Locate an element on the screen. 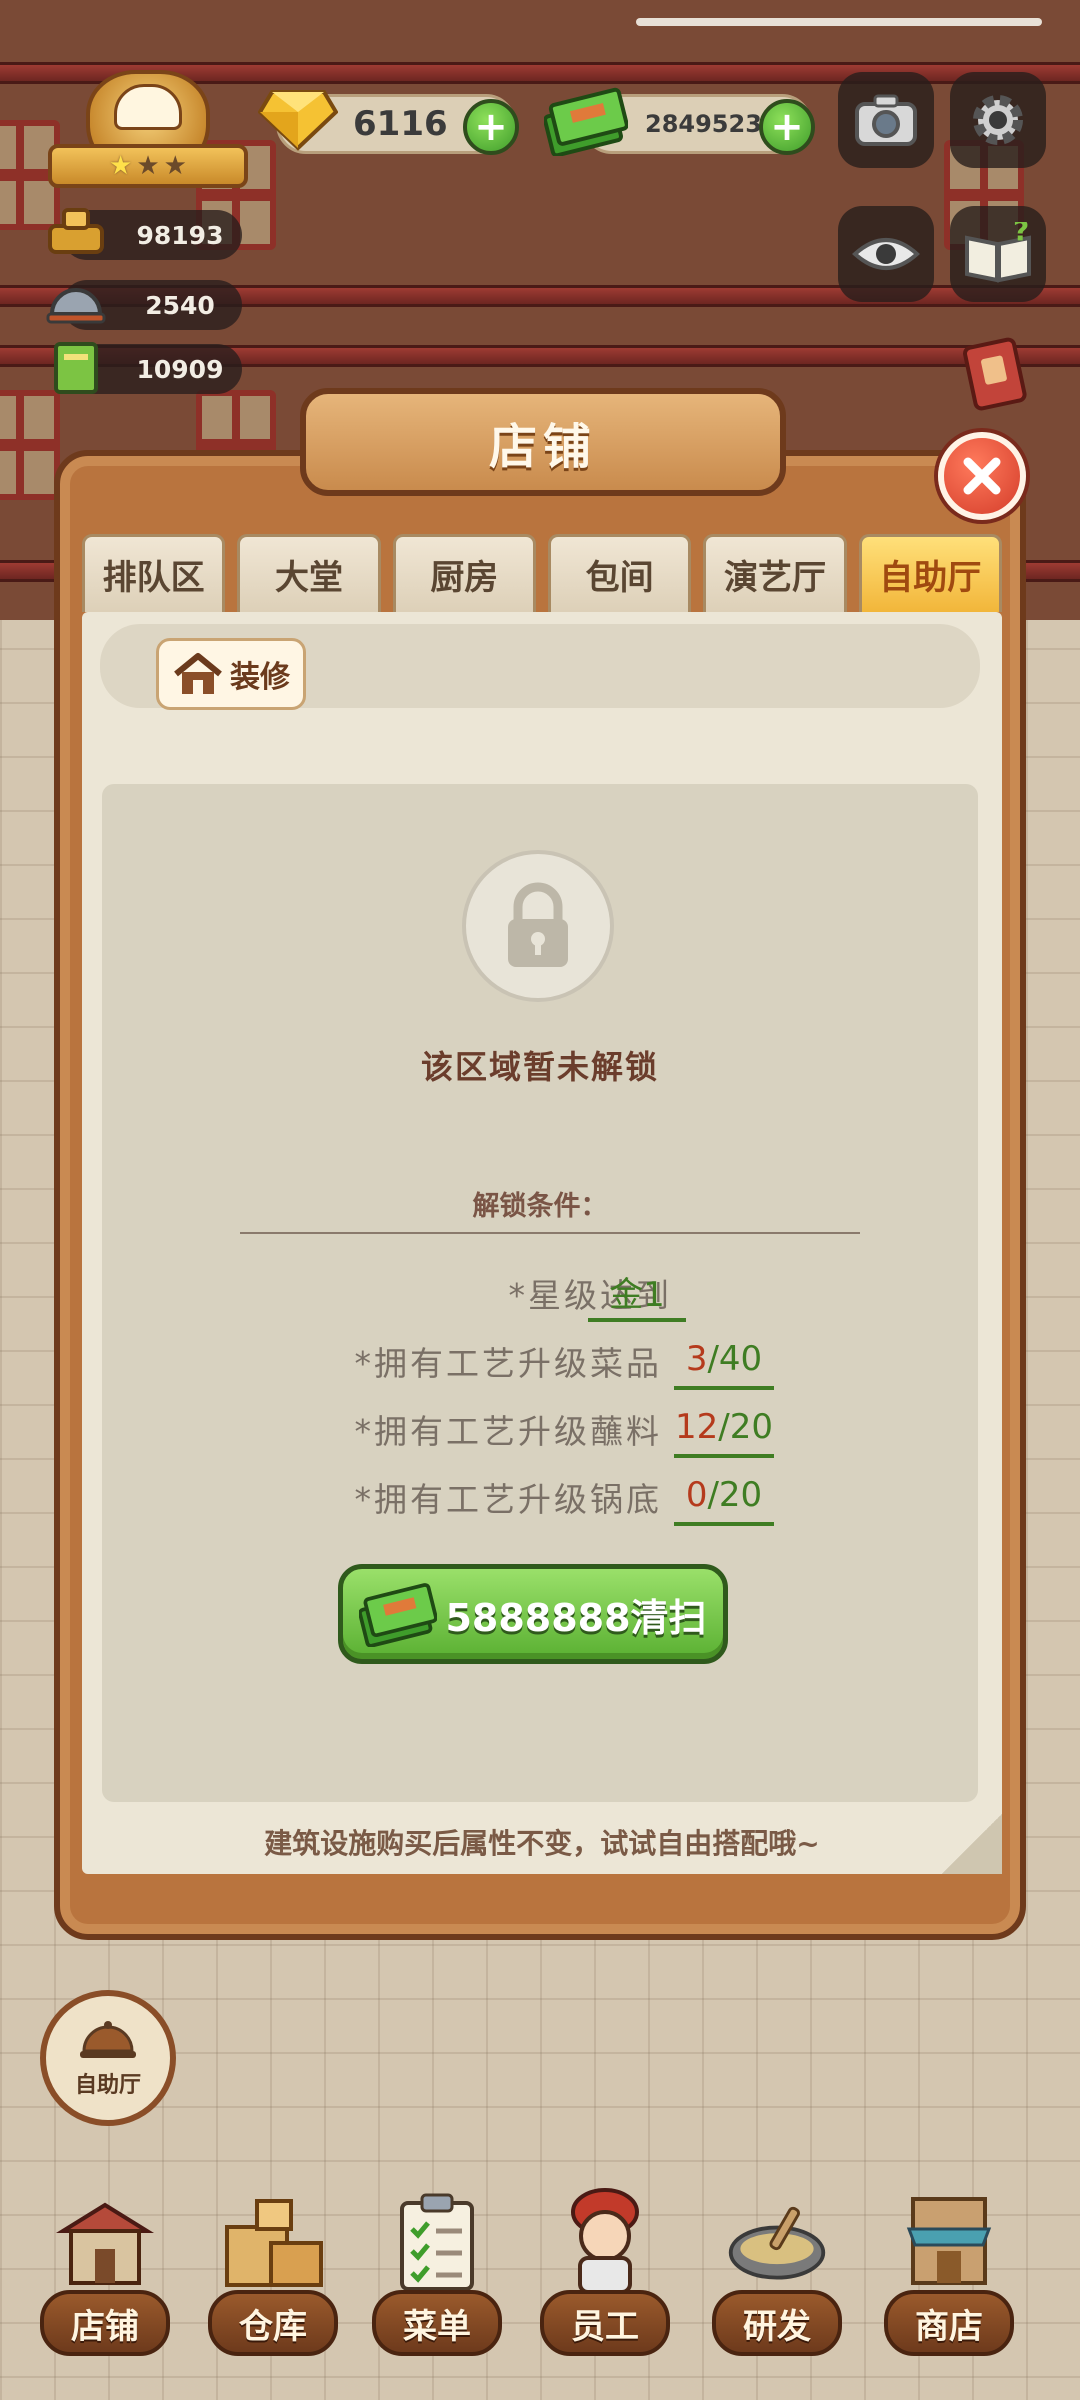 The image size is (1080, 2400). close-icon is located at coordinates (982, 476).